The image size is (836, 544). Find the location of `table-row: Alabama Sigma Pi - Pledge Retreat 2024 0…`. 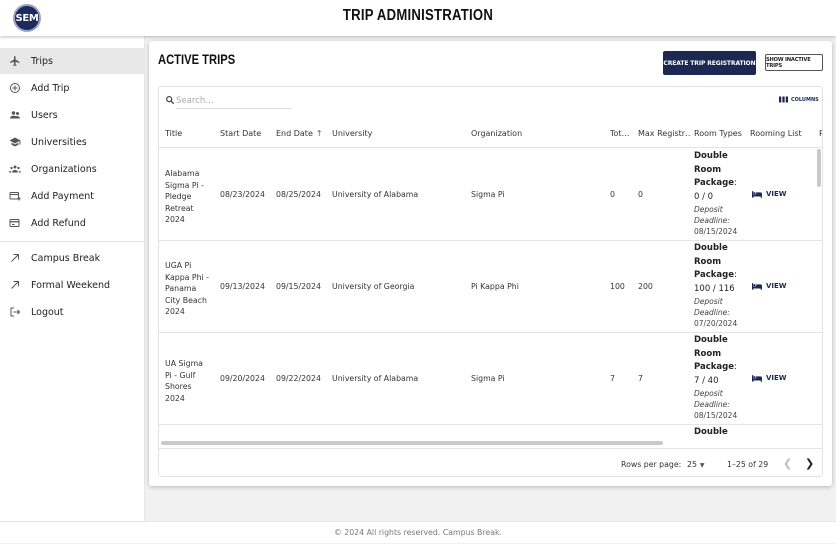

table-row: Alabama Sigma Pi - Pledge Retreat 2024 0… is located at coordinates (490, 195).